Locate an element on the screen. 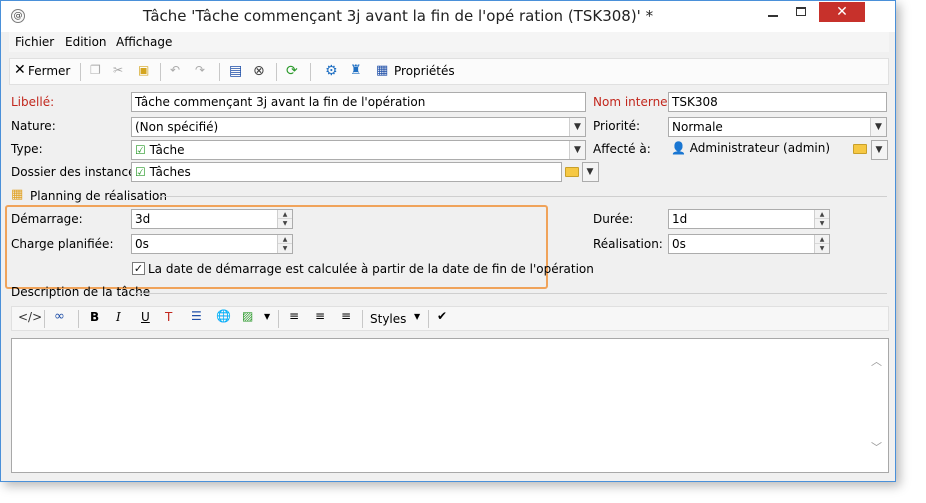 The width and height of the screenshot is (926, 503). redo-icon: ↷ is located at coordinates (200, 72).